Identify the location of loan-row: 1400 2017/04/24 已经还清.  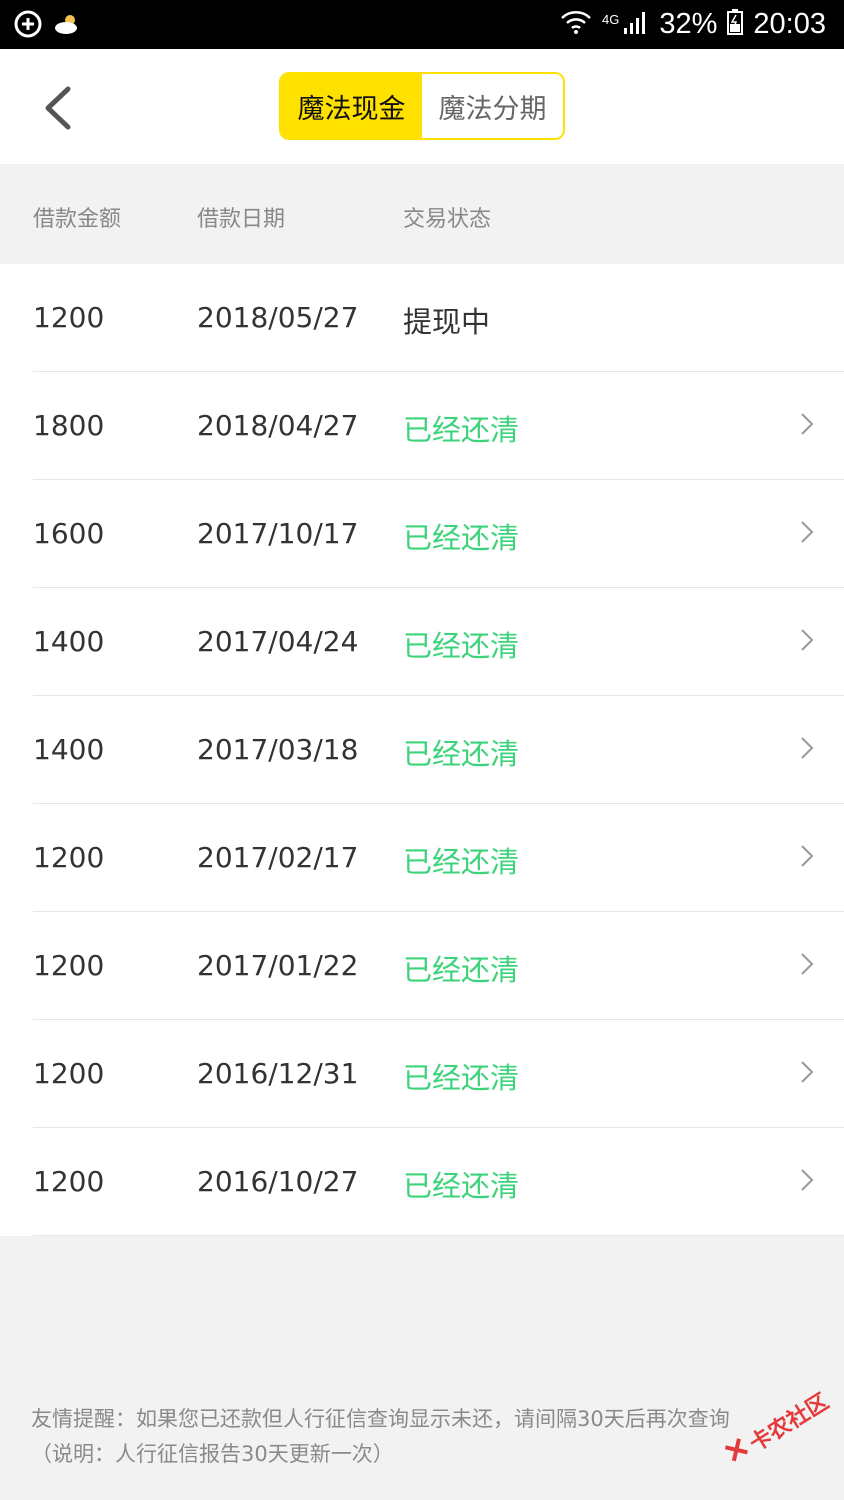
(438, 642).